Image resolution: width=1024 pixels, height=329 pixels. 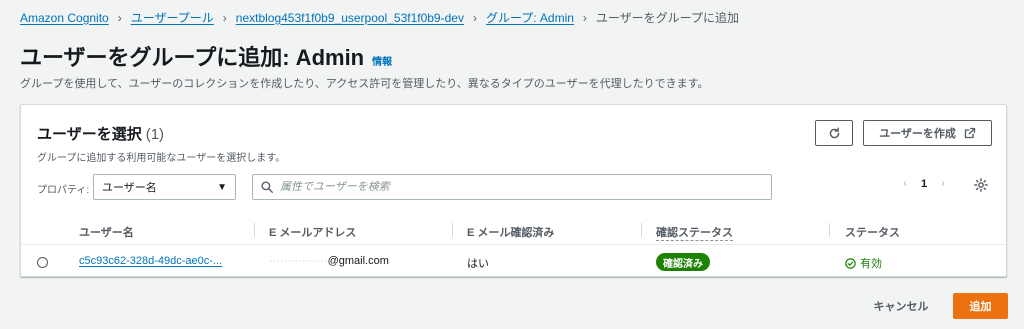 I want to click on chevron-left-icon: ‹, so click(x=905, y=184).